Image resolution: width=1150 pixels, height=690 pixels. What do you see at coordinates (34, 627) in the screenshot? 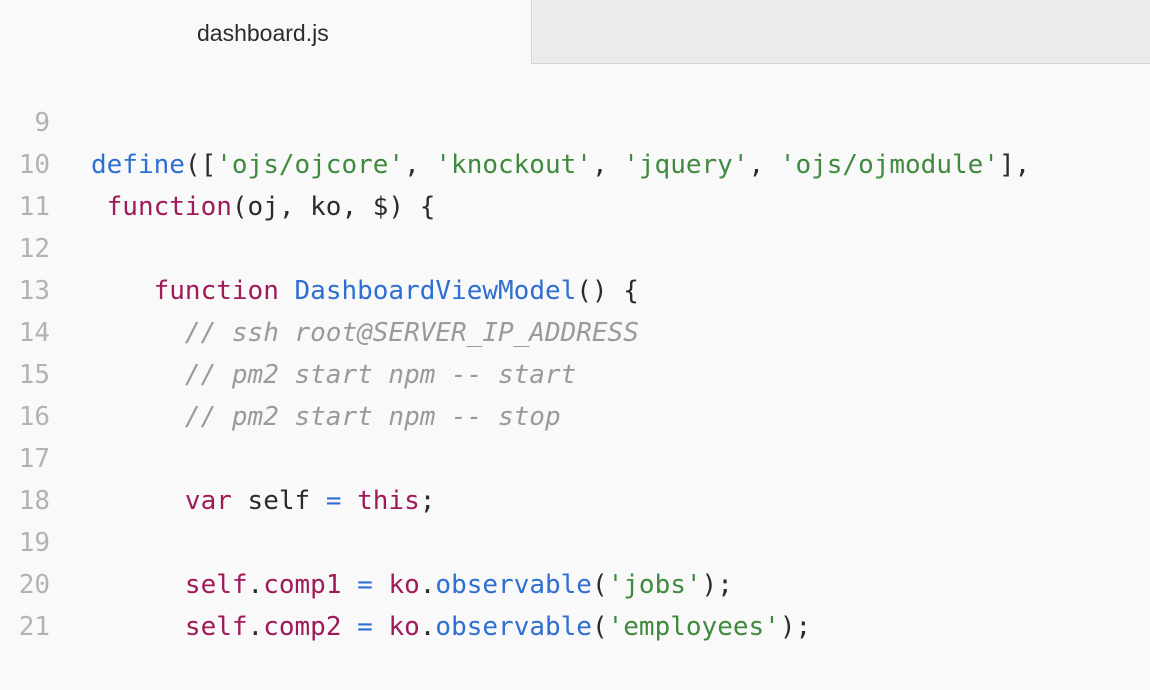
I see `line-number: 21` at bounding box center [34, 627].